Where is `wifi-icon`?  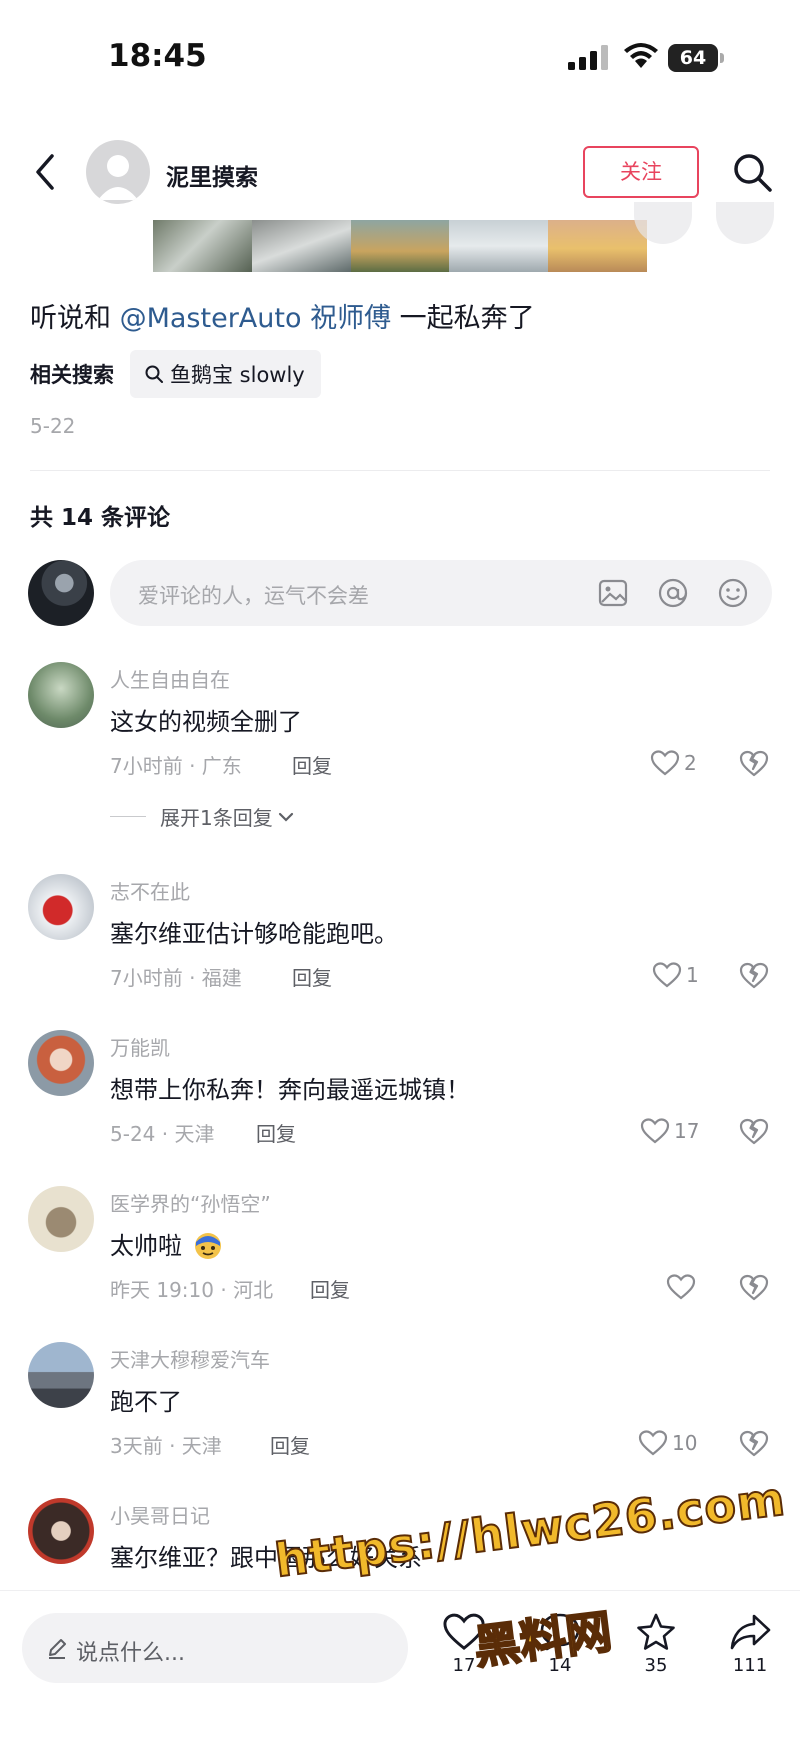
wifi-icon is located at coordinates (641, 55).